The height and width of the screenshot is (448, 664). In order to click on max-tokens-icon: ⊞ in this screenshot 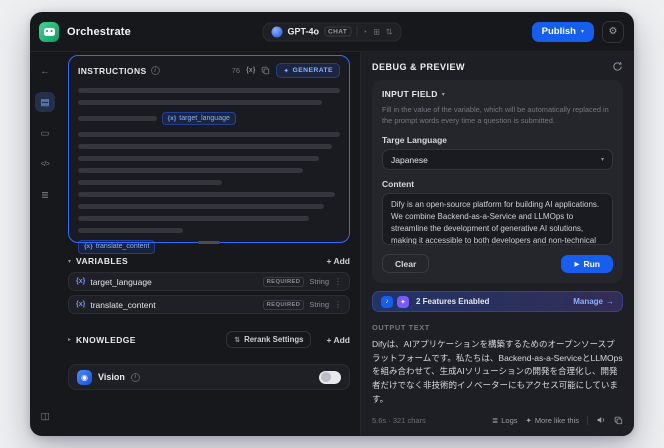, I will do `click(376, 31)`.